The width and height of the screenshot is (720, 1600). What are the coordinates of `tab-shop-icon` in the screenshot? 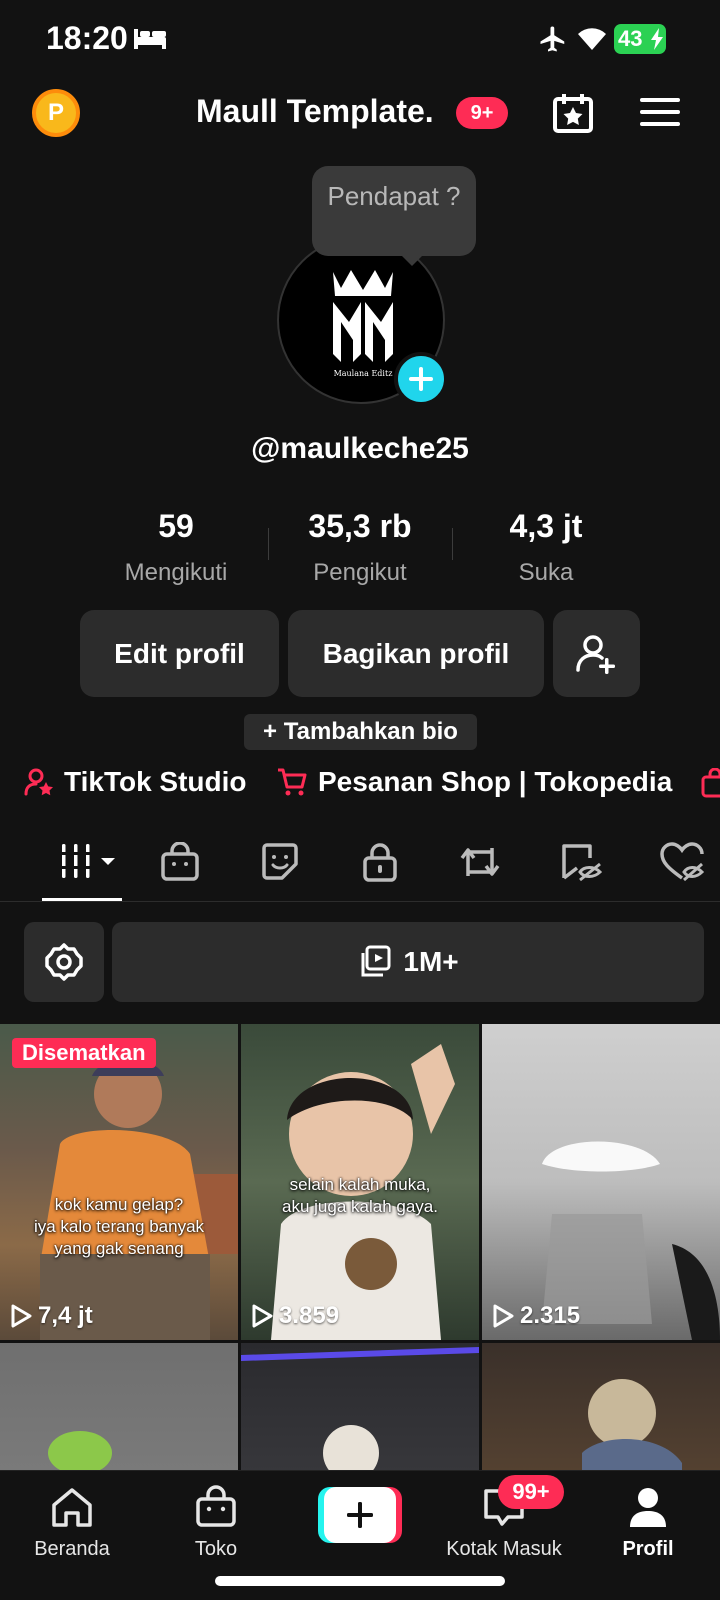 It's located at (180, 862).